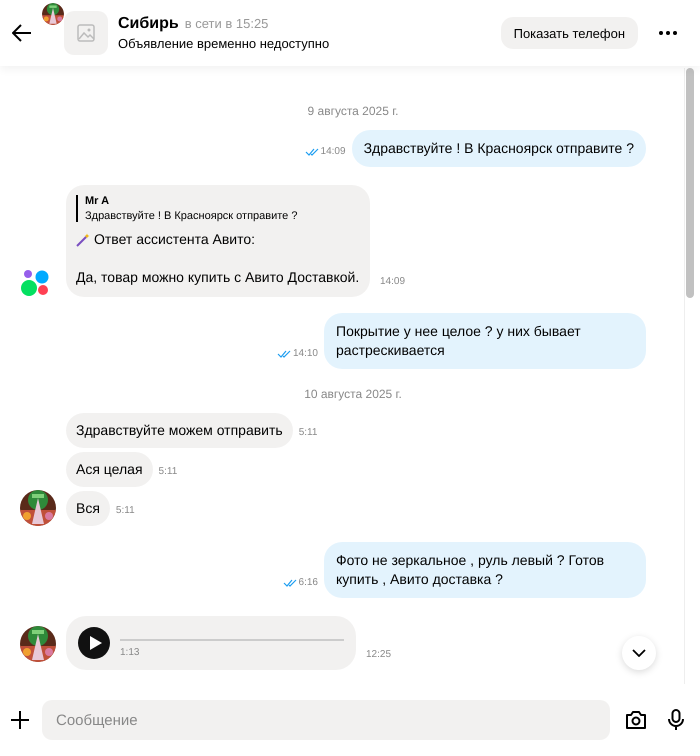 The image size is (700, 756). What do you see at coordinates (148, 24) in the screenshot?
I see `contact-name: Сибирь` at bounding box center [148, 24].